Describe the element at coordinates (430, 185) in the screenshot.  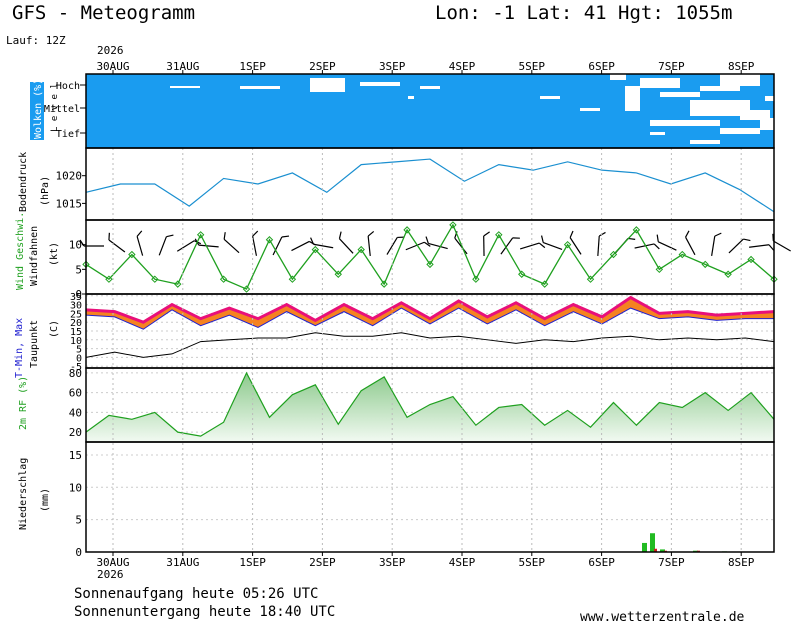
I see `pressure-line` at that location.